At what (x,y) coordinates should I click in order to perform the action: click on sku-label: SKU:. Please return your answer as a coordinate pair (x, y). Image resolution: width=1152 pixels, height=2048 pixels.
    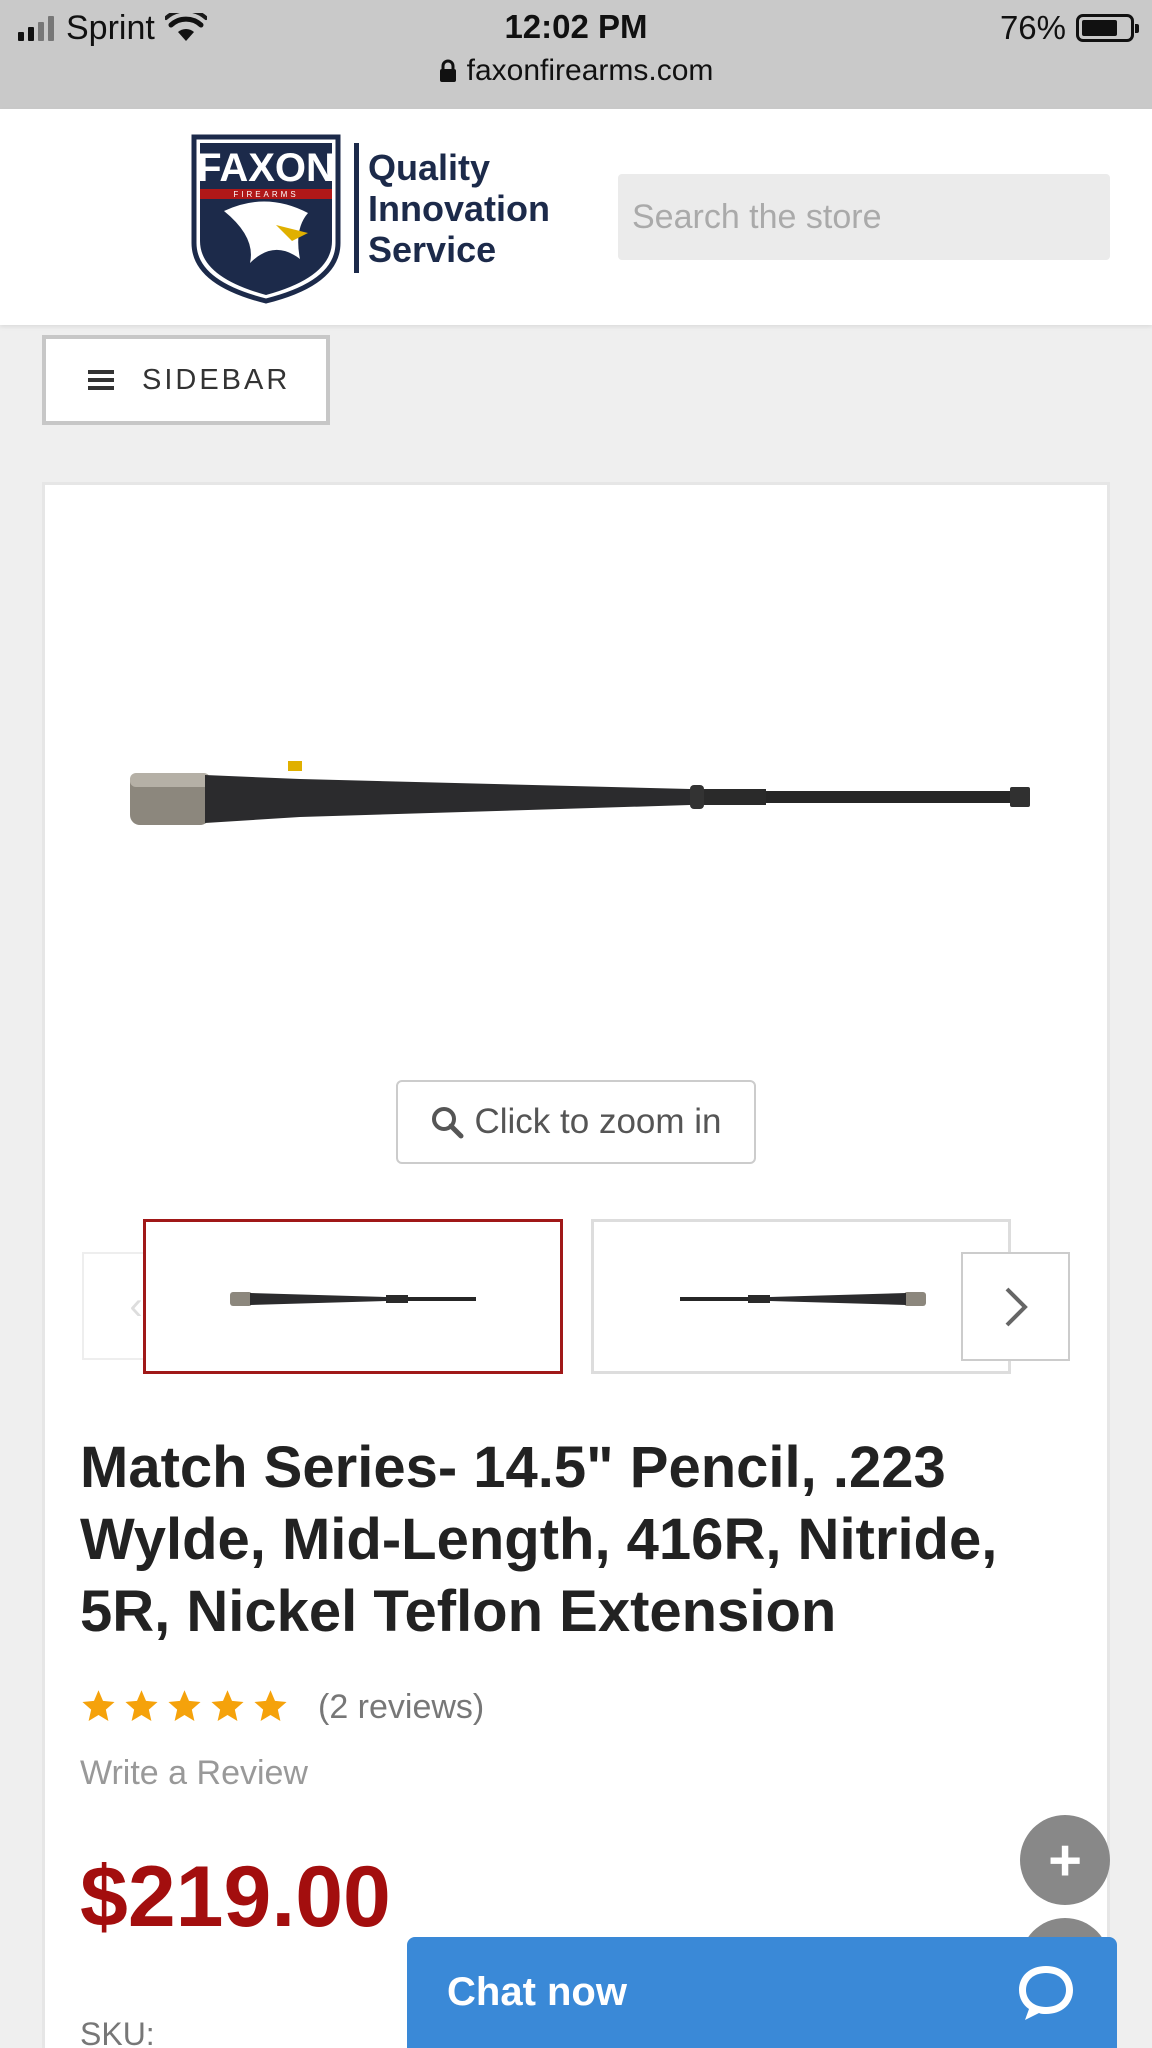
    Looking at the image, I should click on (117, 2032).